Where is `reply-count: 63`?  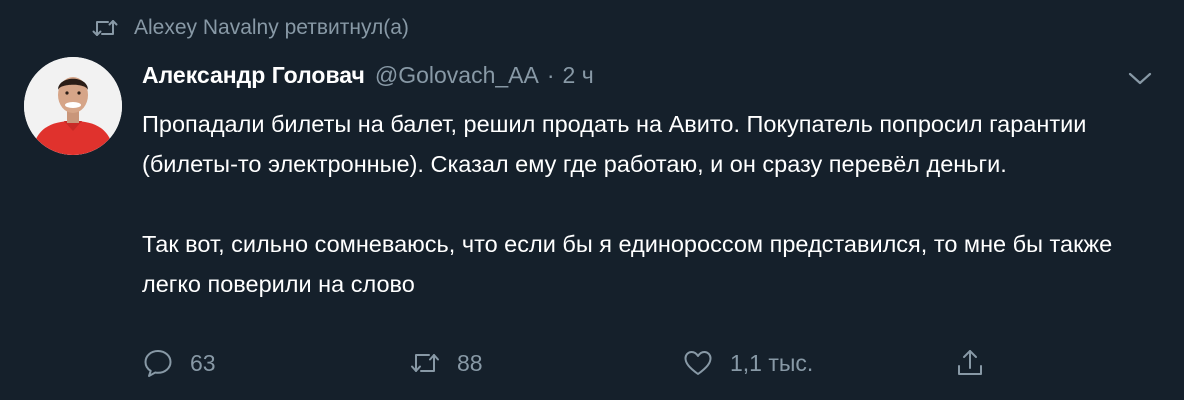 reply-count: 63 is located at coordinates (203, 362).